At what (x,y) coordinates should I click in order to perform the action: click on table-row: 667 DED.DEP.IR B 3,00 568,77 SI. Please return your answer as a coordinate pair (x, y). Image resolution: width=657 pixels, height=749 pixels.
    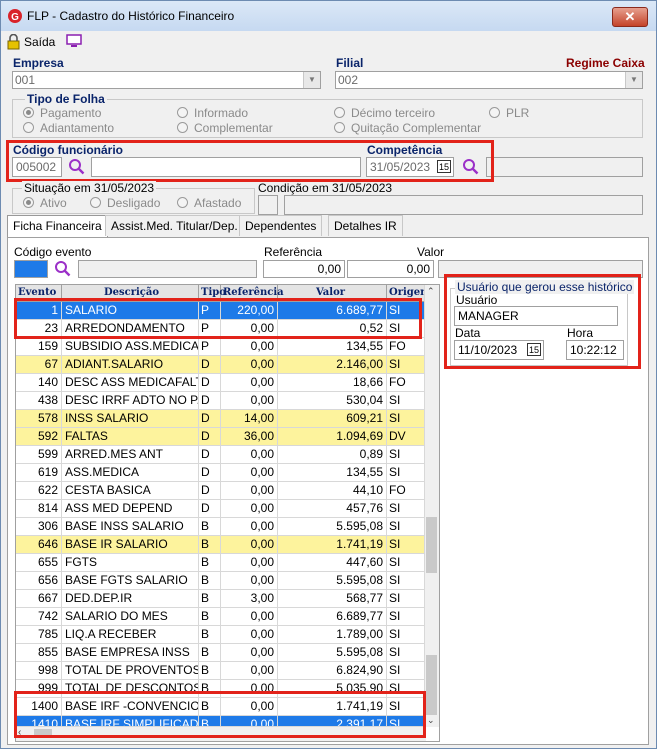
    Looking at the image, I should click on (221, 599).